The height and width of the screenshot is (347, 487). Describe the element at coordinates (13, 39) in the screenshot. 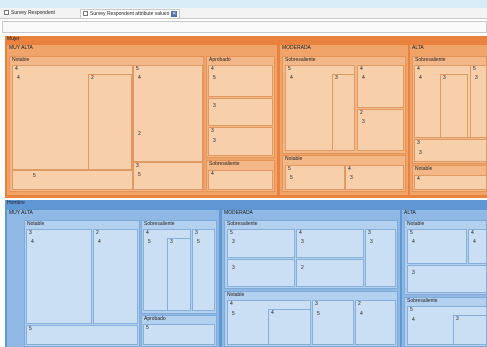

I see `group-label: Mujer` at that location.